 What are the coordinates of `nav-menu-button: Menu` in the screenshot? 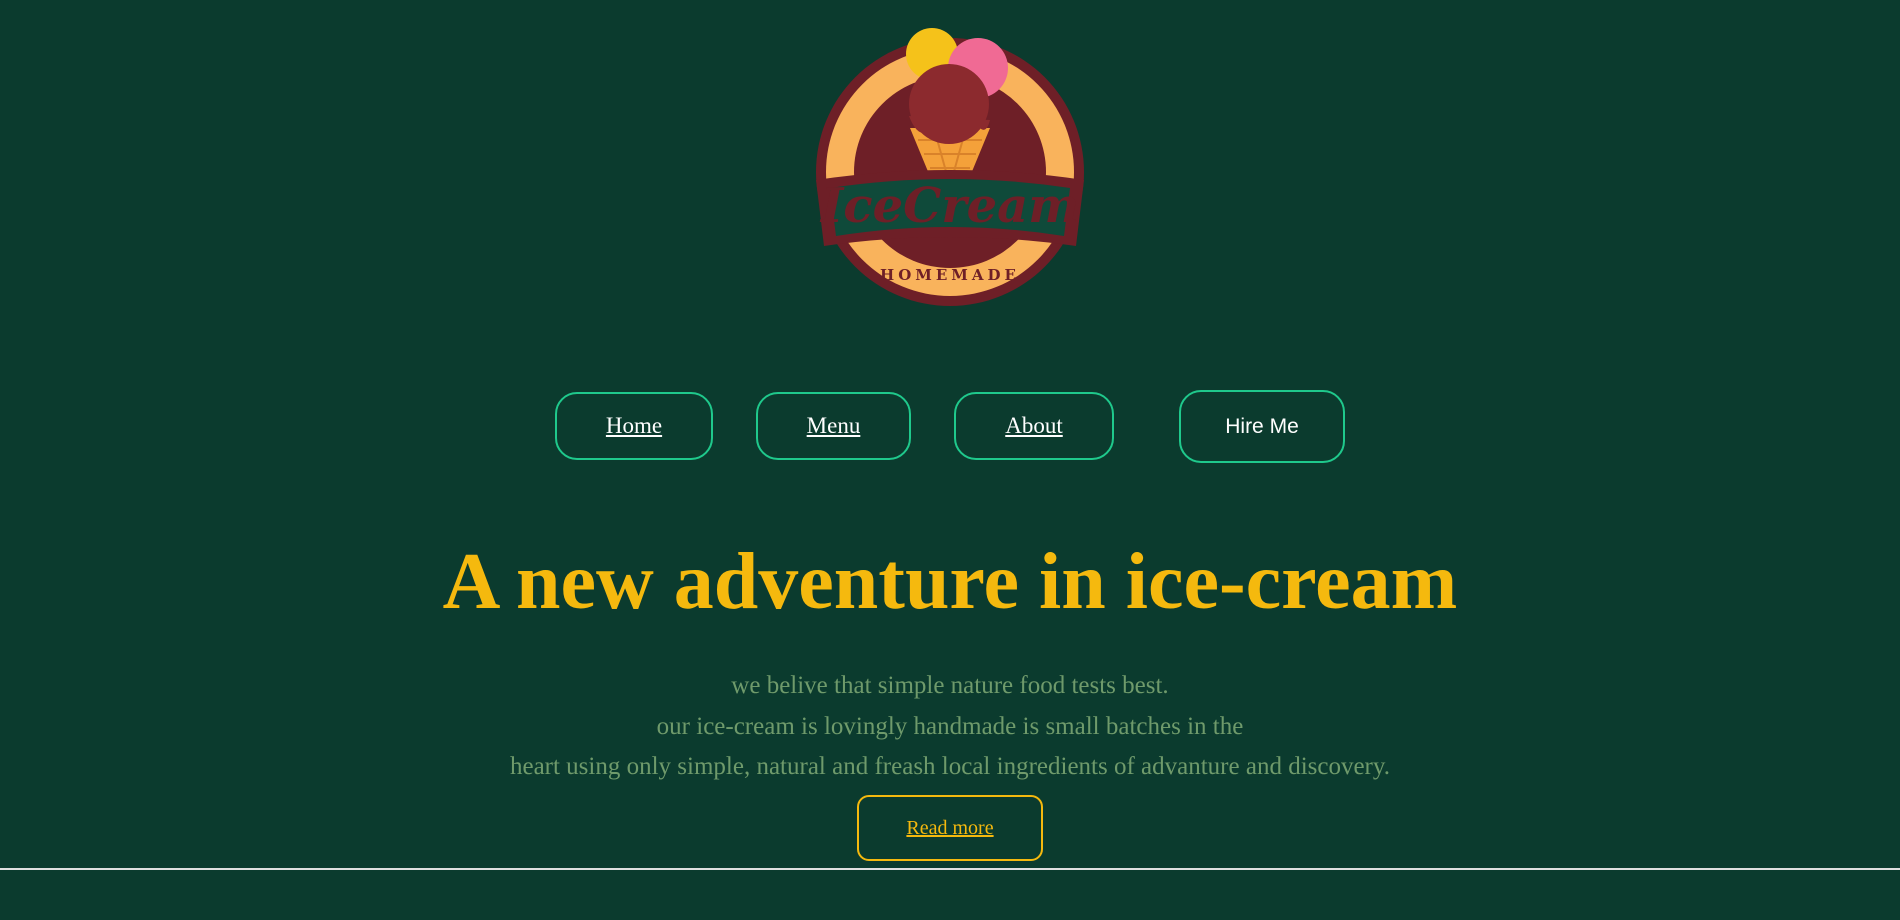 It's located at (833, 426).